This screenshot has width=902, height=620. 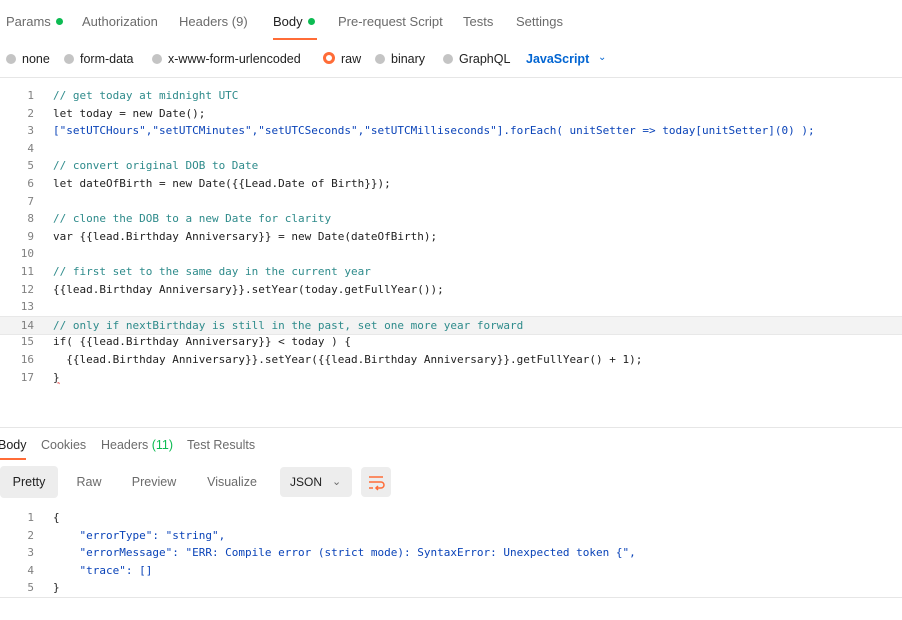 I want to click on radio-raw: raw, so click(x=342, y=59).